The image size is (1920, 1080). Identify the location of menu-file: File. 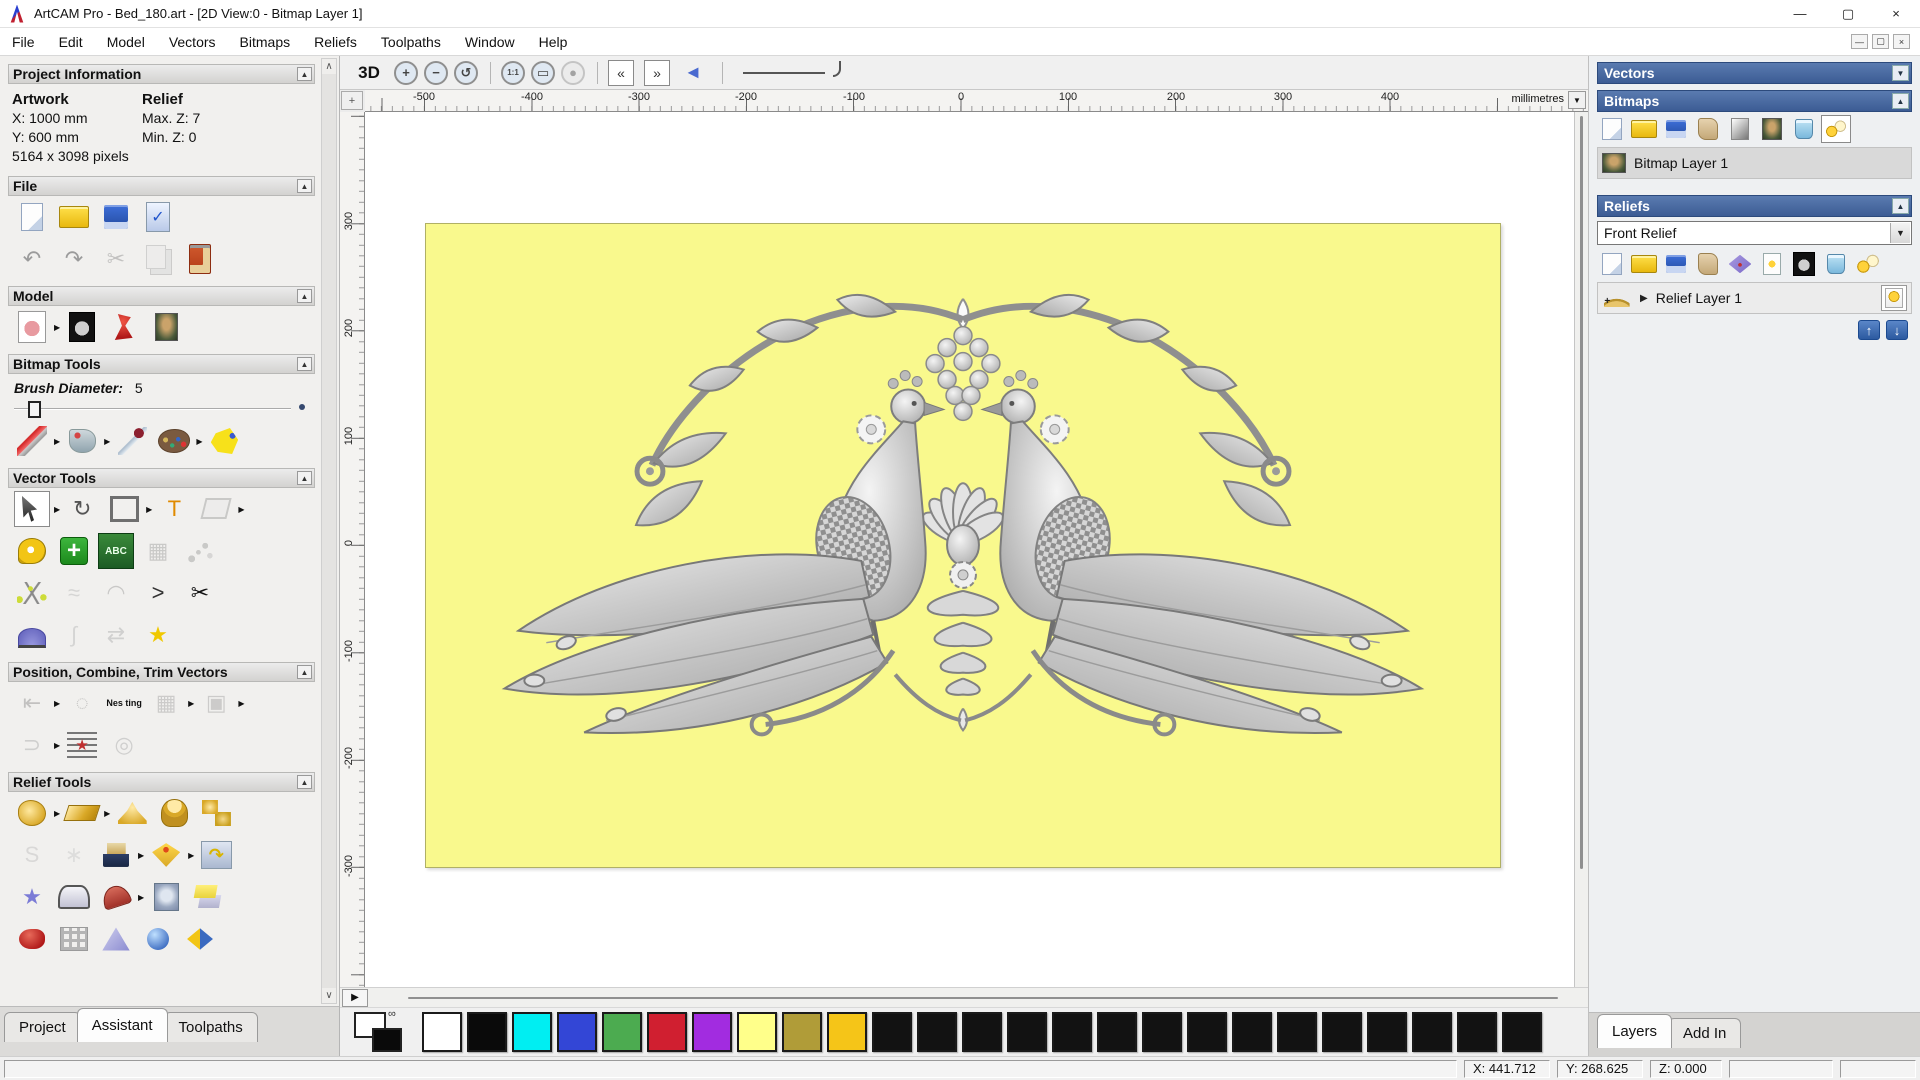
(23, 41).